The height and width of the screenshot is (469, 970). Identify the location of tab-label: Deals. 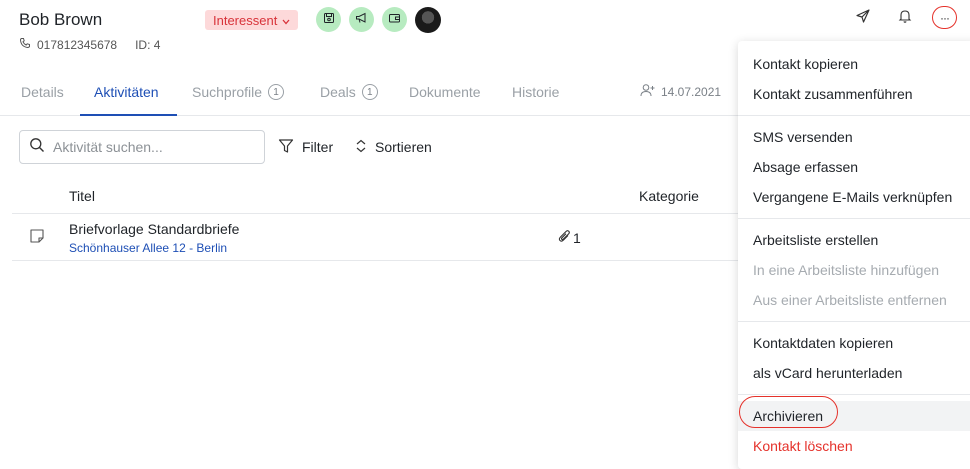
(338, 92).